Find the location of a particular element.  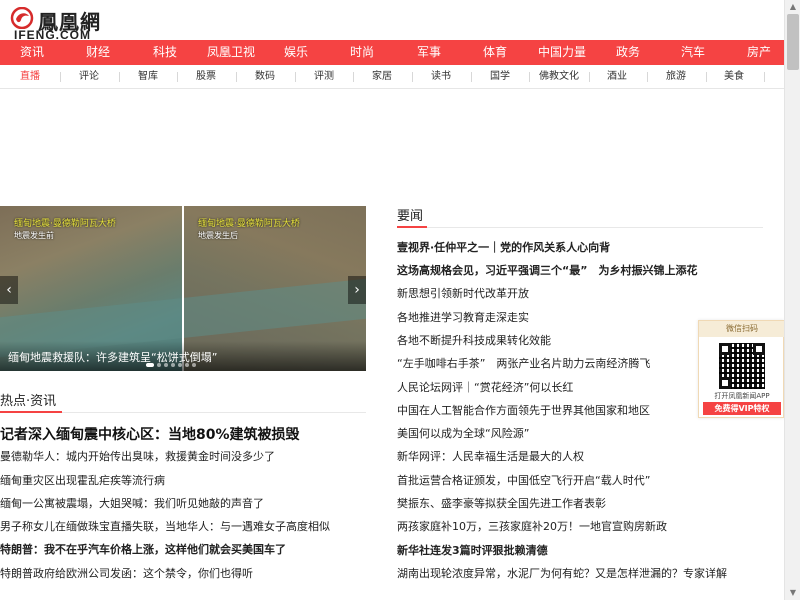

carousel-next-button: › is located at coordinates (357, 290).